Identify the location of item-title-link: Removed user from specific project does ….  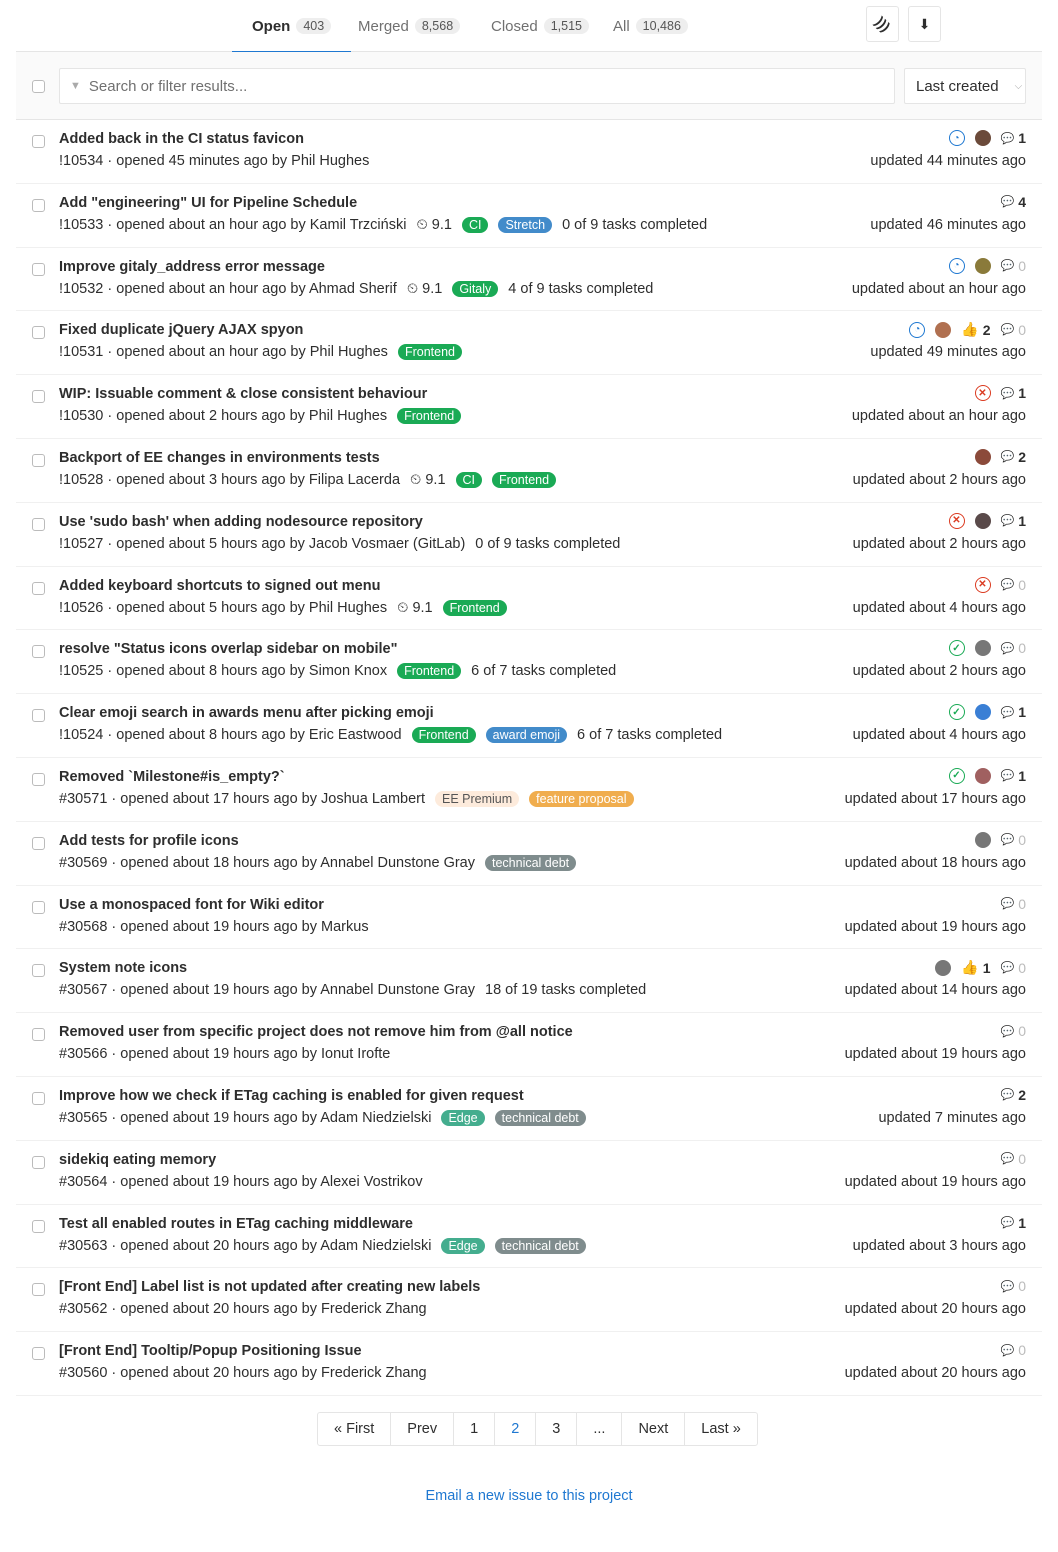
(316, 1032).